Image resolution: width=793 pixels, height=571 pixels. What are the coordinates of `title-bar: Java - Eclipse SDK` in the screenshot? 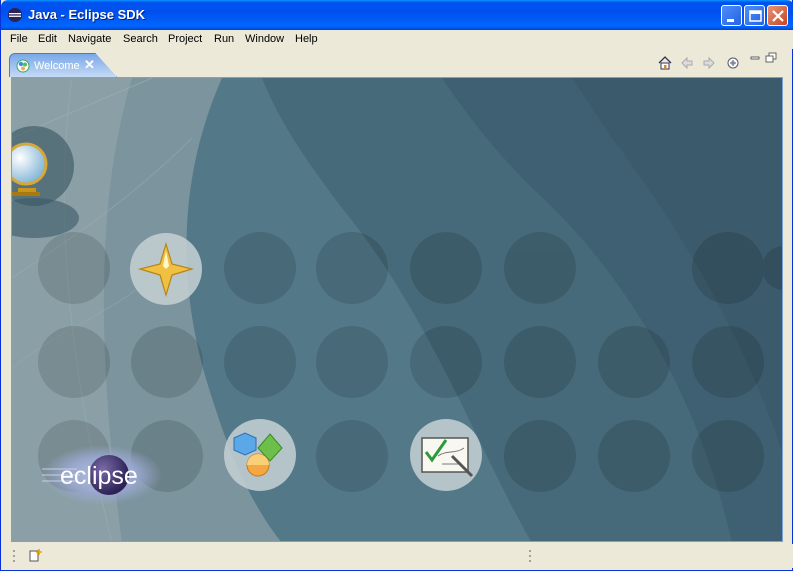 It's located at (397, 15).